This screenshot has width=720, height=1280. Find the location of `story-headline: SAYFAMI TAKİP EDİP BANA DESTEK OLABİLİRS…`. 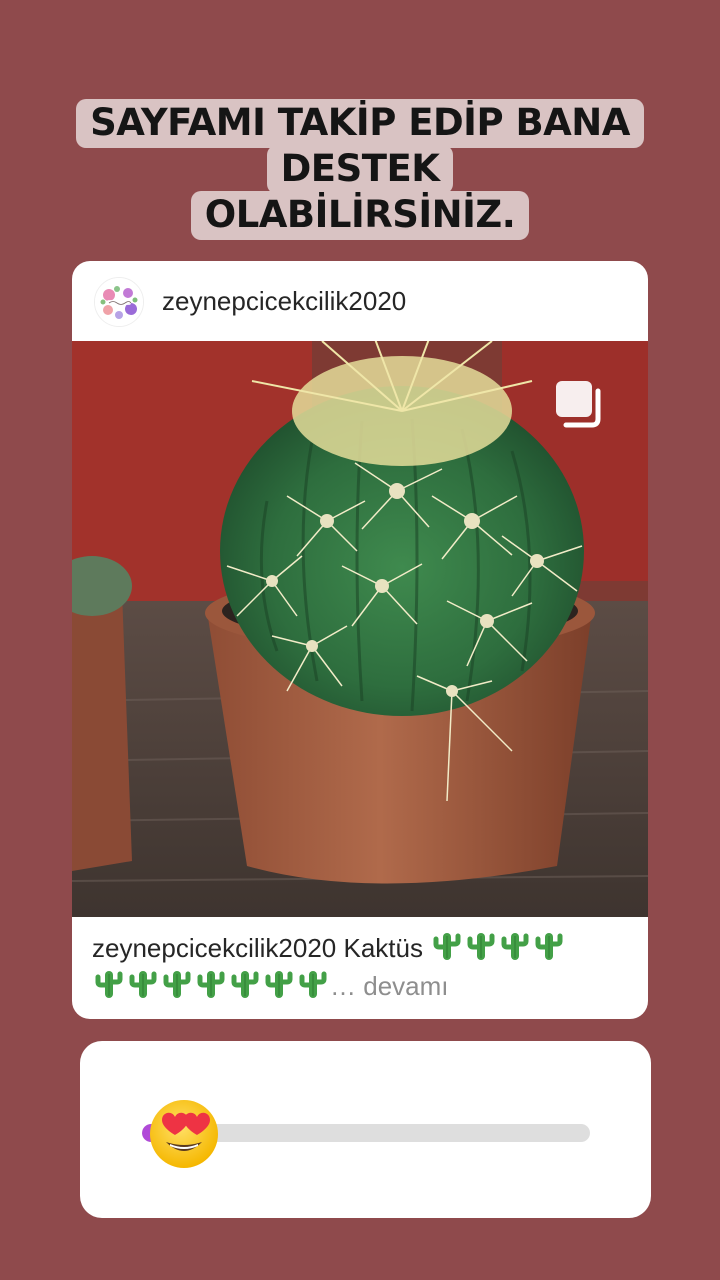

story-headline: SAYFAMI TAKİP EDİP BANA DESTEK OLABİLİRS… is located at coordinates (360, 169).